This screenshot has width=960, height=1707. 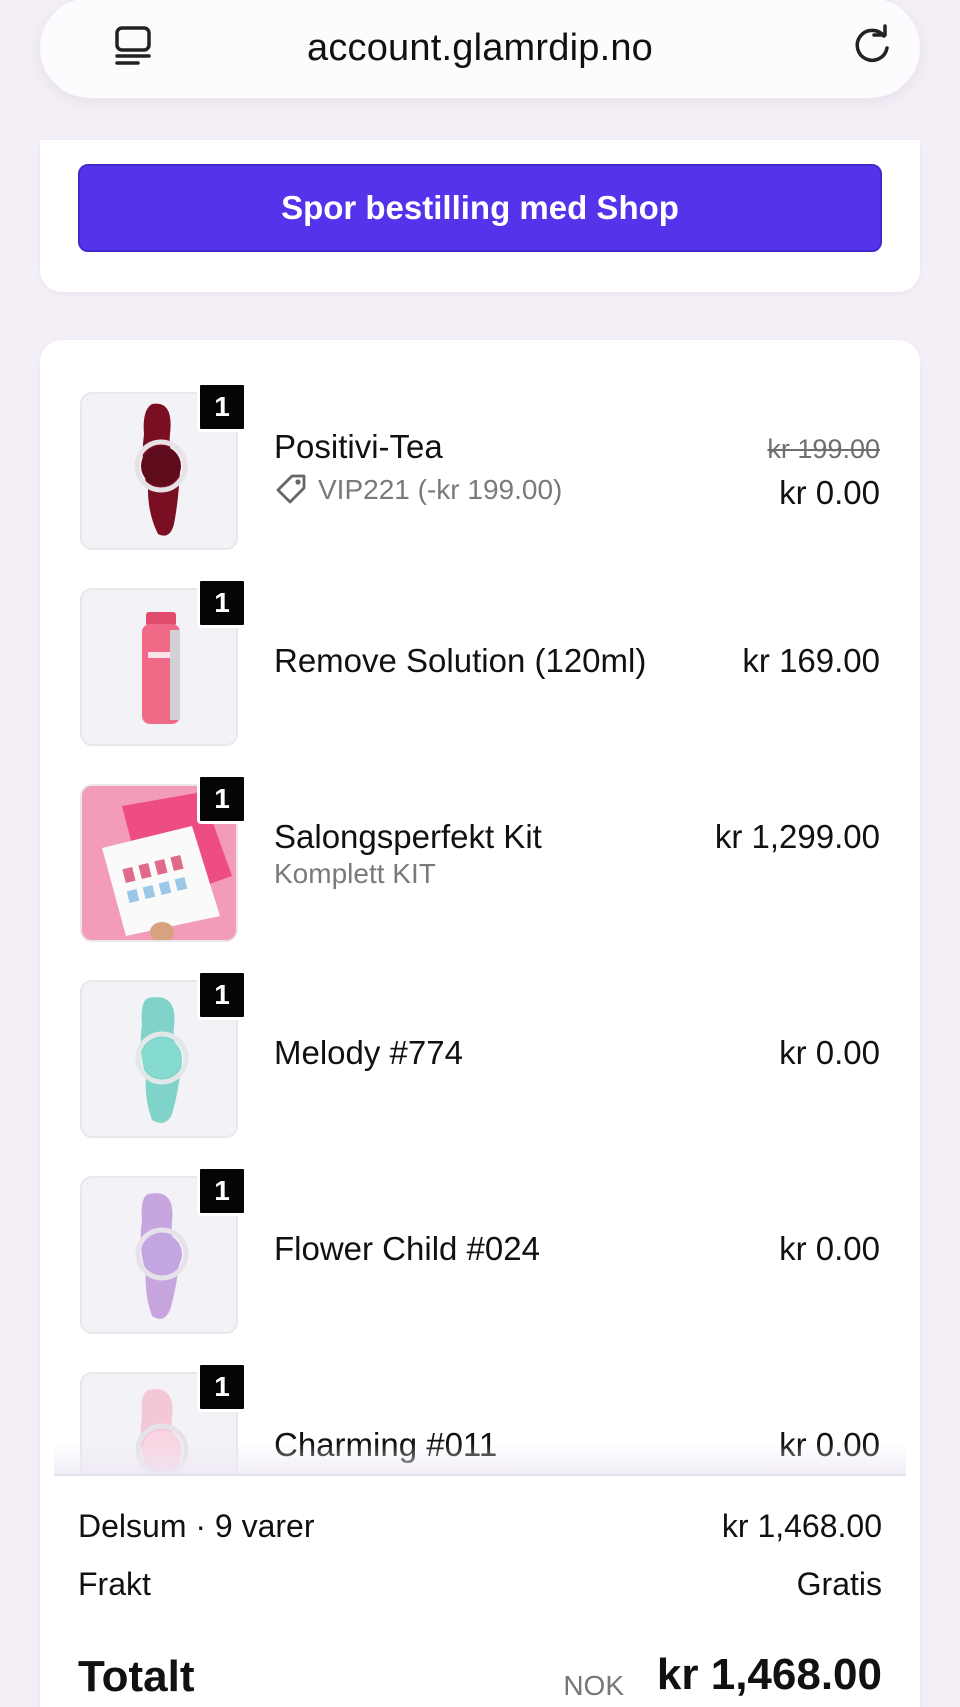 I want to click on shipping-value: Gratis, so click(x=839, y=1584).